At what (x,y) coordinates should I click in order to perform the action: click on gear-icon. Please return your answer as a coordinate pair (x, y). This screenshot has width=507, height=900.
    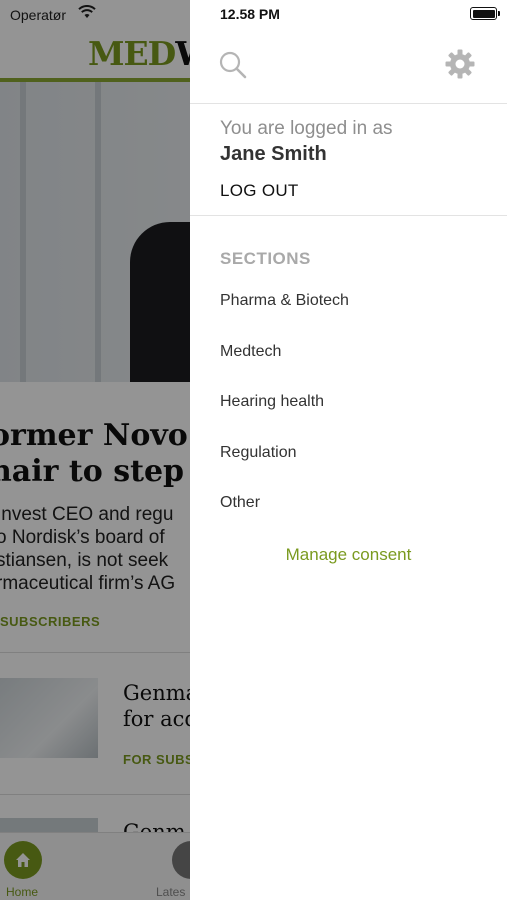
    Looking at the image, I should click on (460, 64).